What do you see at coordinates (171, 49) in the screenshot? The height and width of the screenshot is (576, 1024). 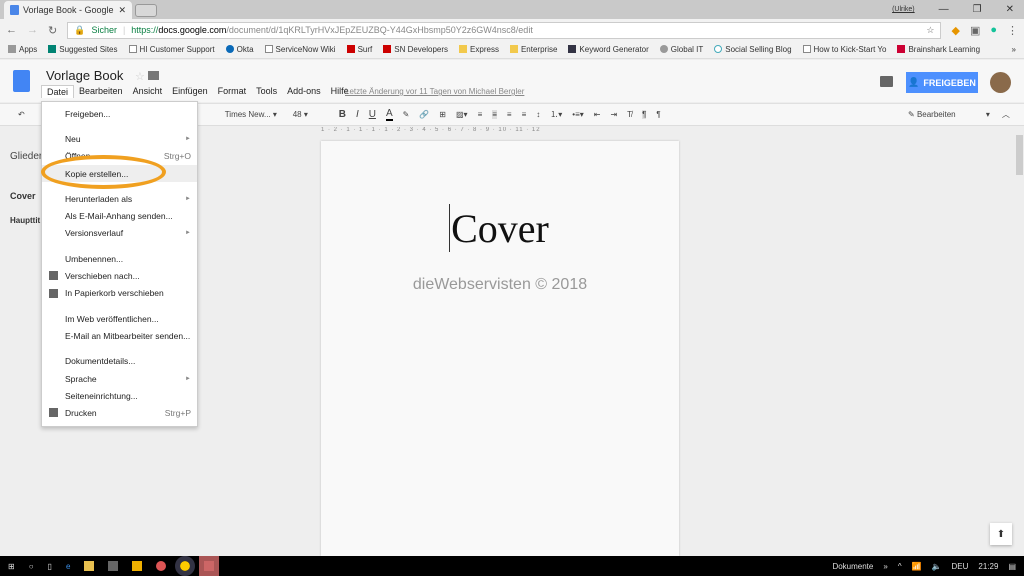 I see `bookmark: HI Customer Support` at bounding box center [171, 49].